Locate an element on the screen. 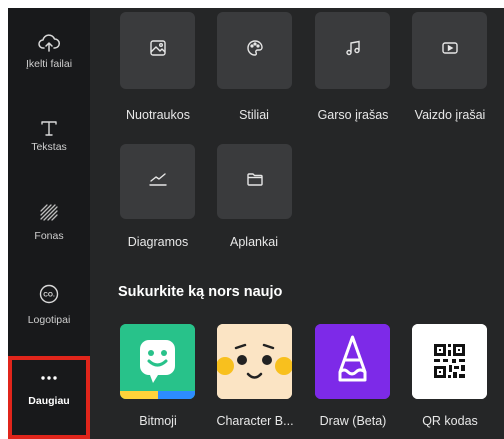 This screenshot has width=504, height=439. svg-text: CO. is located at coordinates (49, 295).